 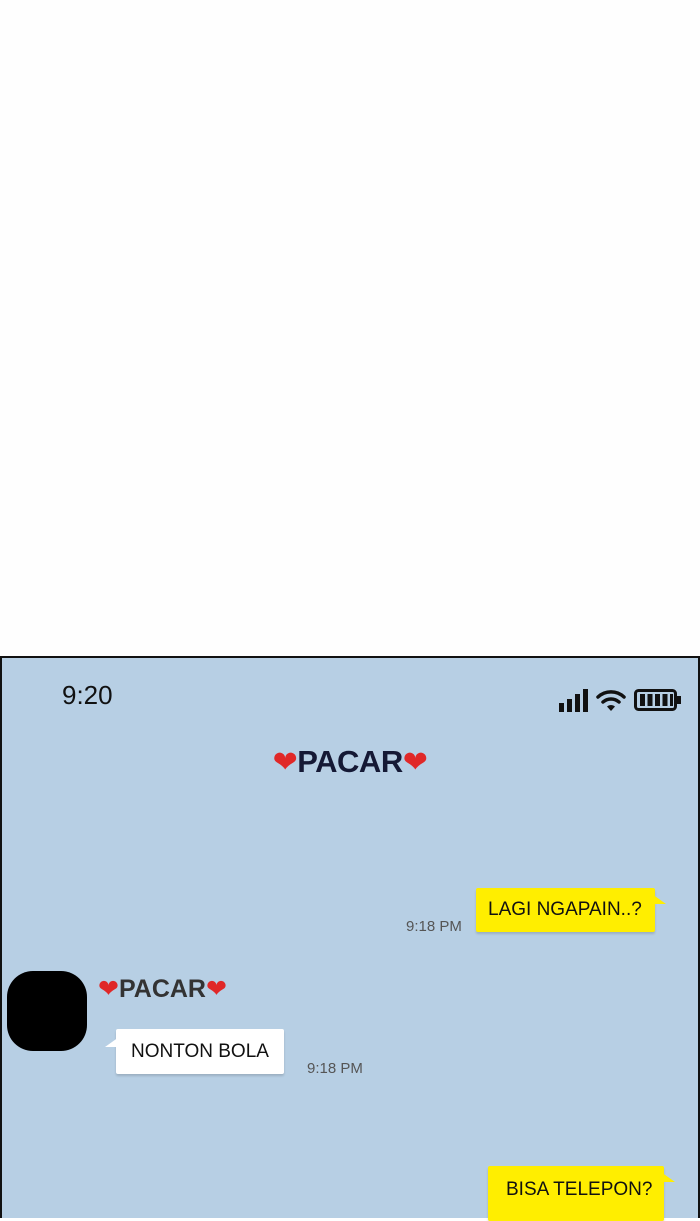 I want to click on chat-title: ❤PACAR❤, so click(x=350, y=762).